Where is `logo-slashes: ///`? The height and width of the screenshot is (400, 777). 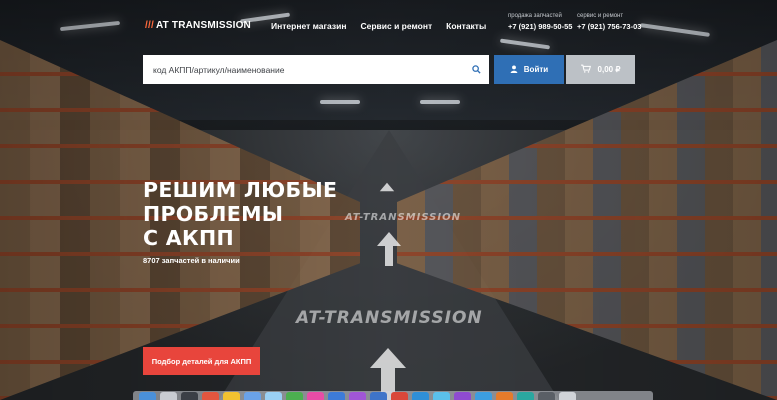 logo-slashes: /// is located at coordinates (149, 25).